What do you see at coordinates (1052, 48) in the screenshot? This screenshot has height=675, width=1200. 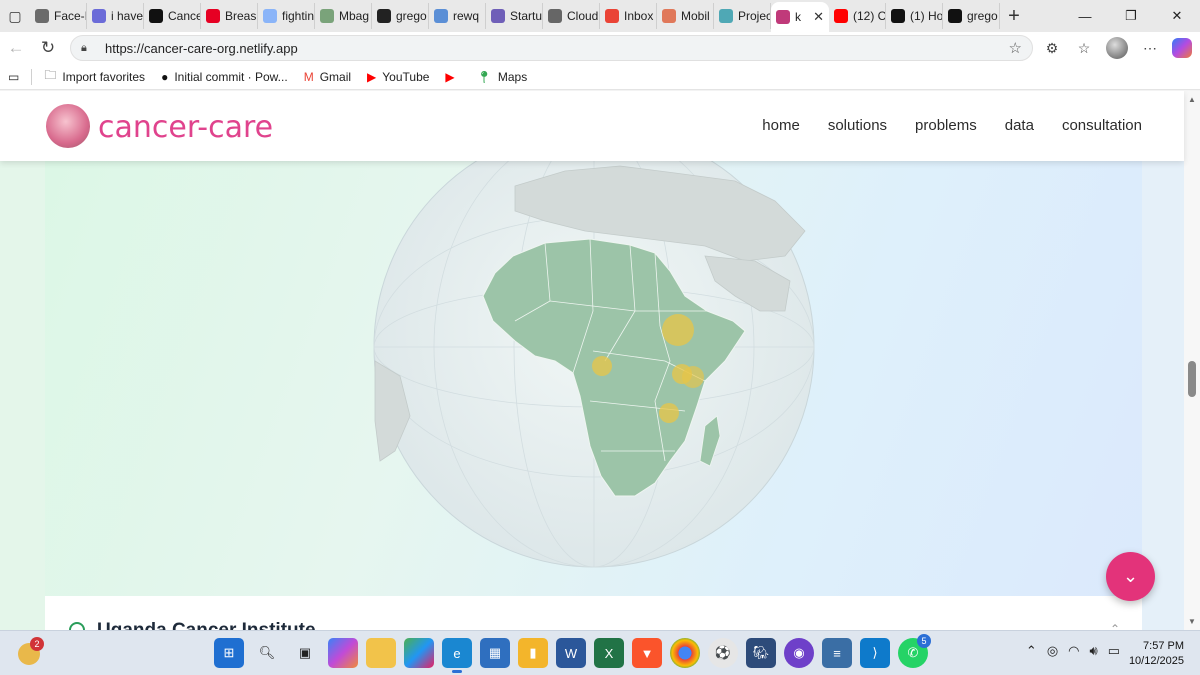 I see `extensions-icon: ⚙` at bounding box center [1052, 48].